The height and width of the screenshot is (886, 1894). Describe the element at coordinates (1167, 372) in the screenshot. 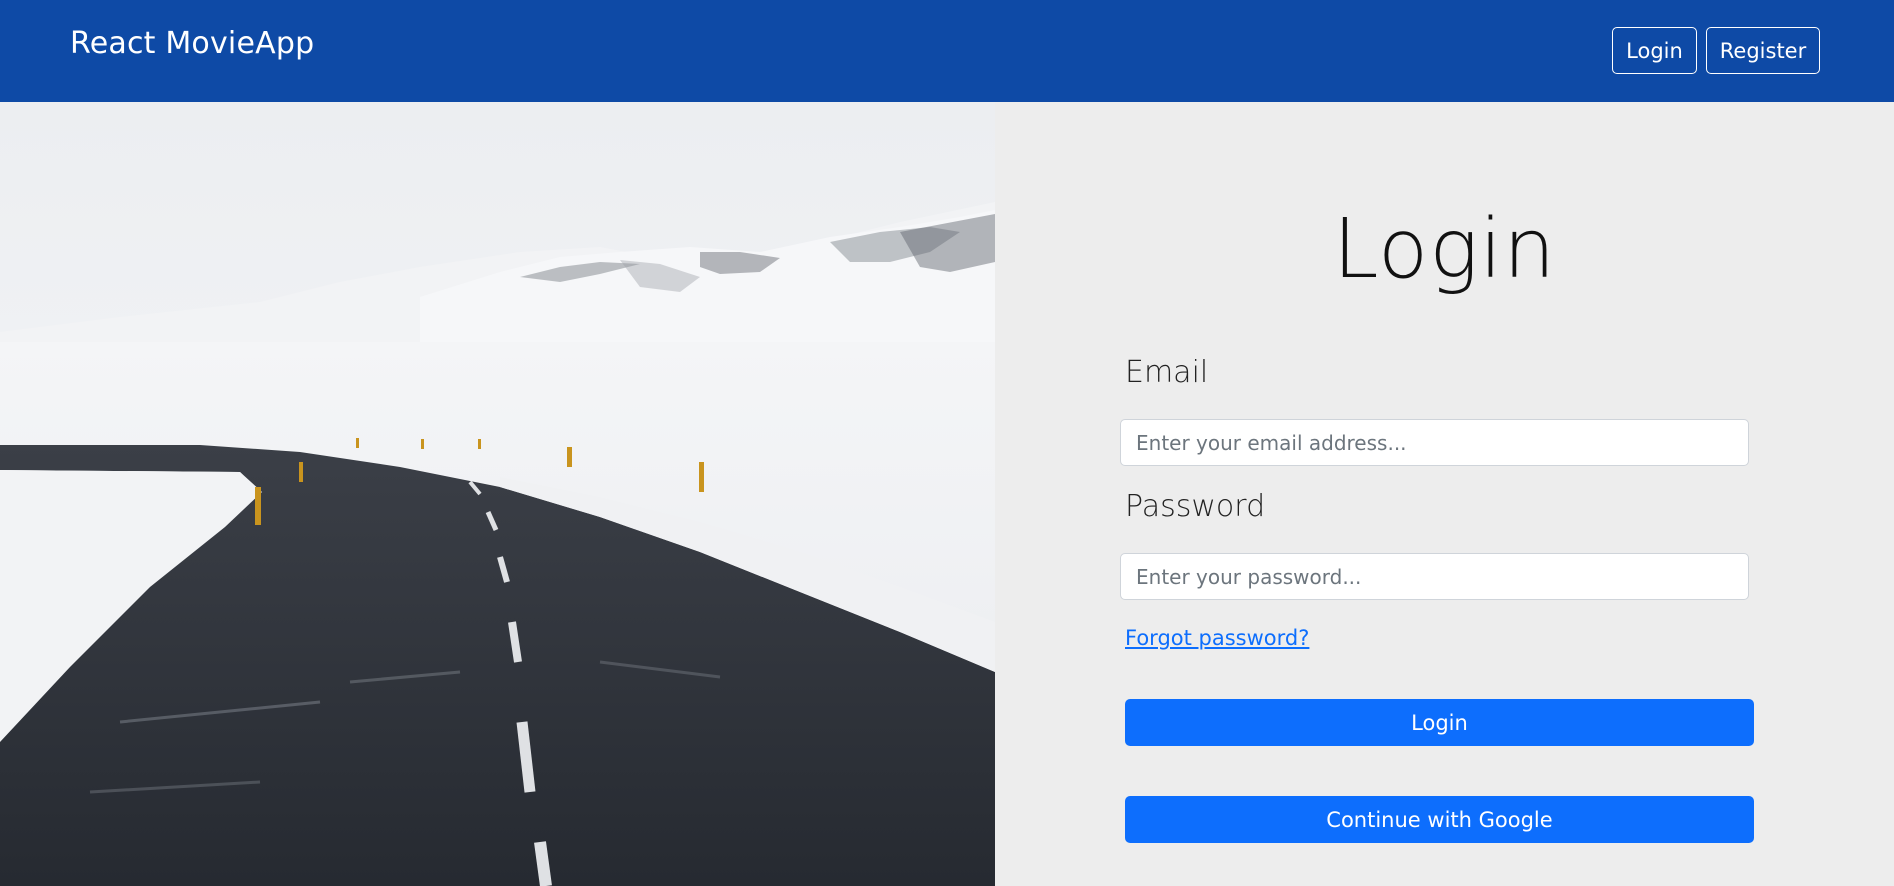

I see `email-label: Email` at that location.